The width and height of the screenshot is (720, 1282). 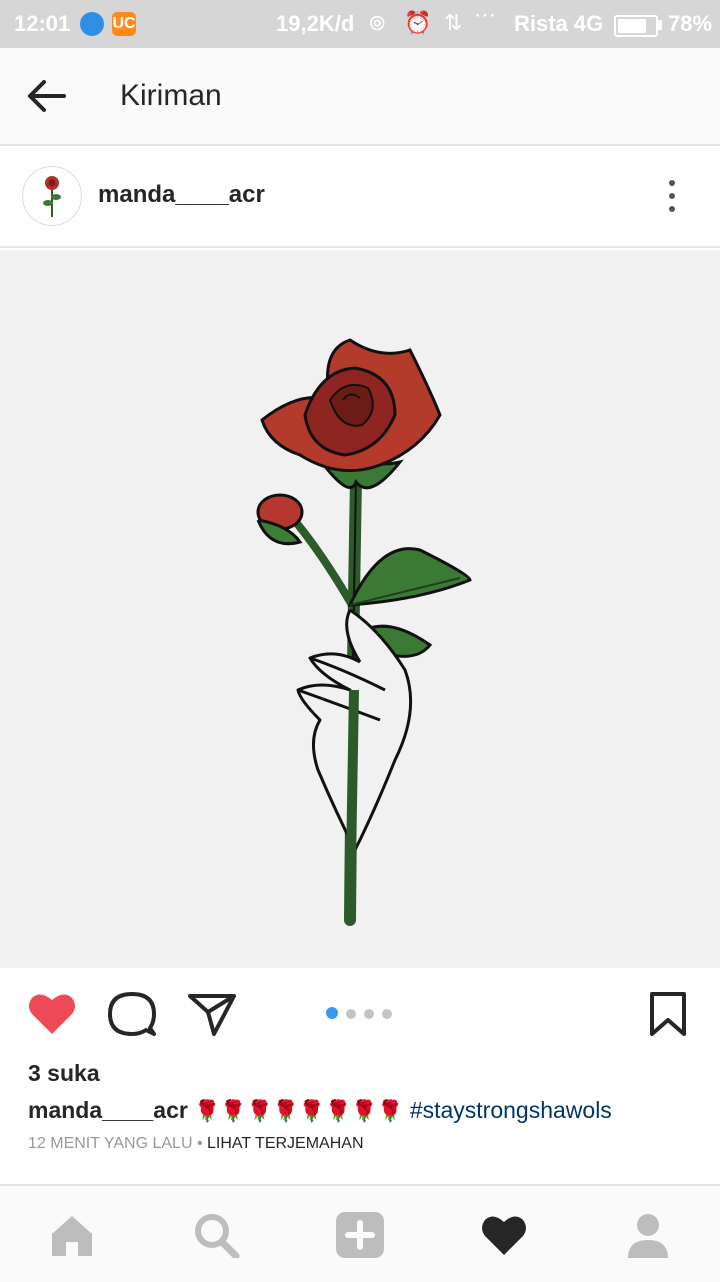 I want to click on post-actions, so click(x=360, y=1012).